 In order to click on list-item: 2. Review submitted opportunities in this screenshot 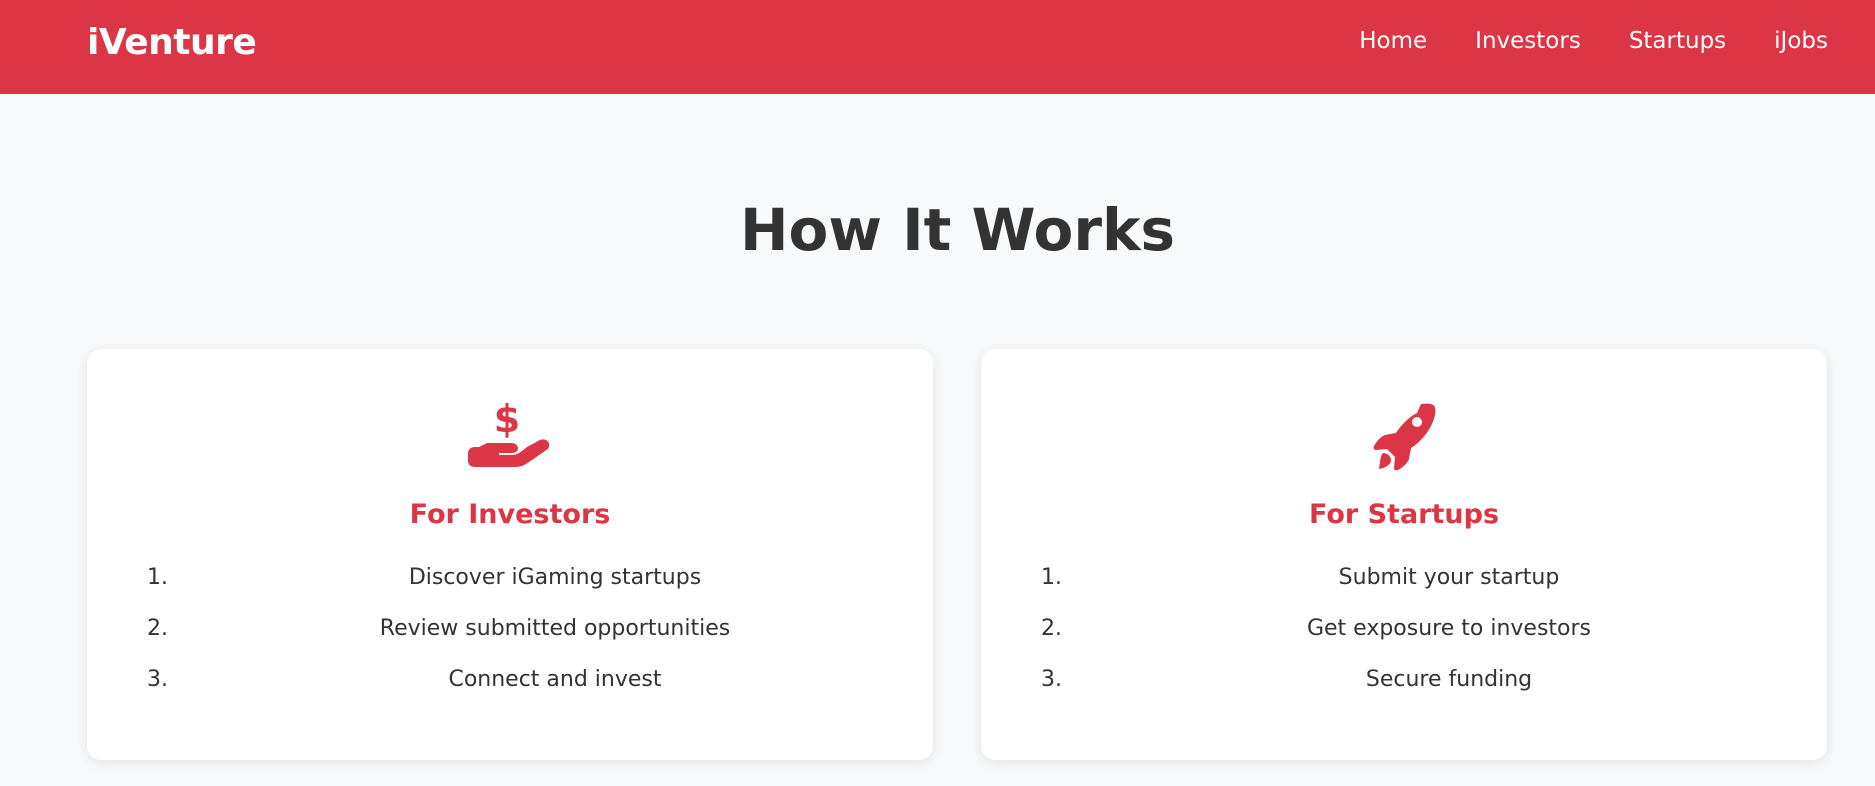, I will do `click(510, 641)`.